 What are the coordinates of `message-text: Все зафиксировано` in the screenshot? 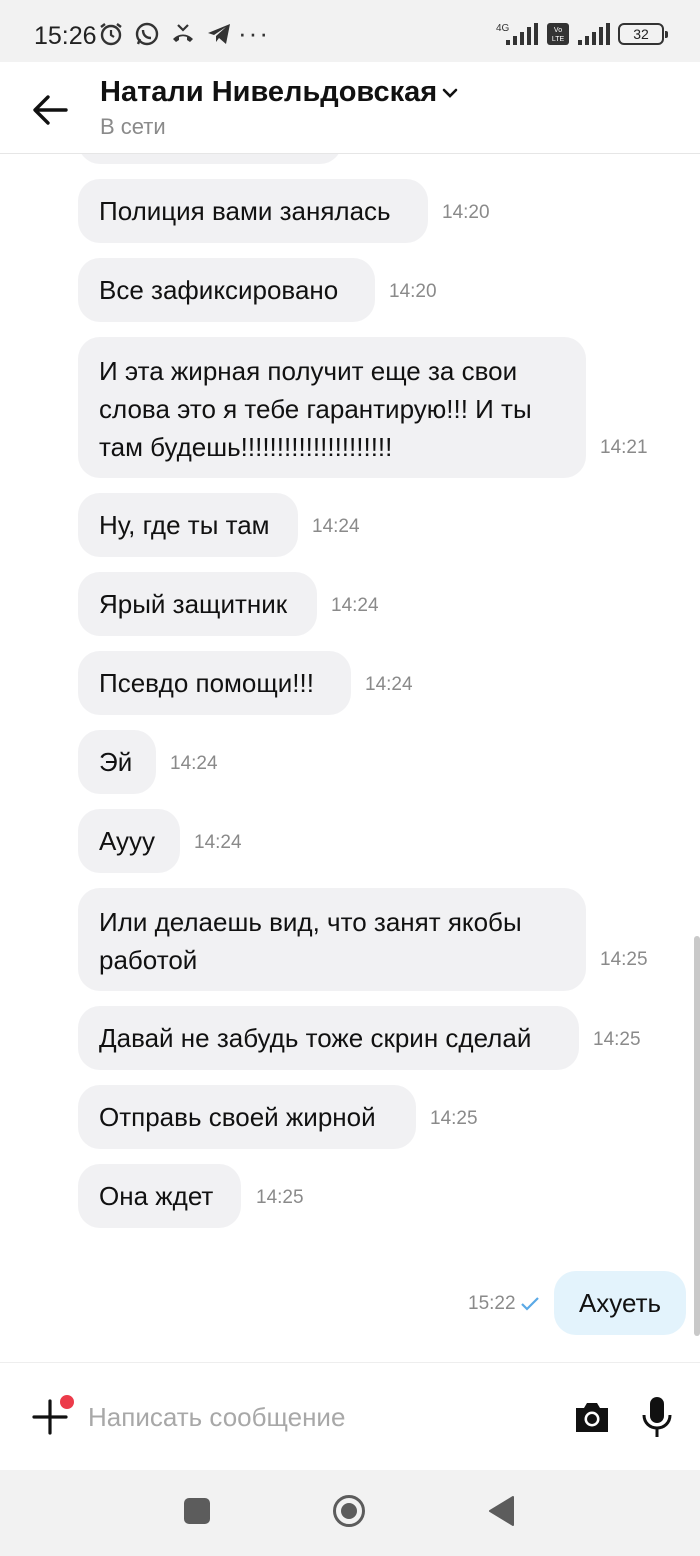 It's located at (219, 290).